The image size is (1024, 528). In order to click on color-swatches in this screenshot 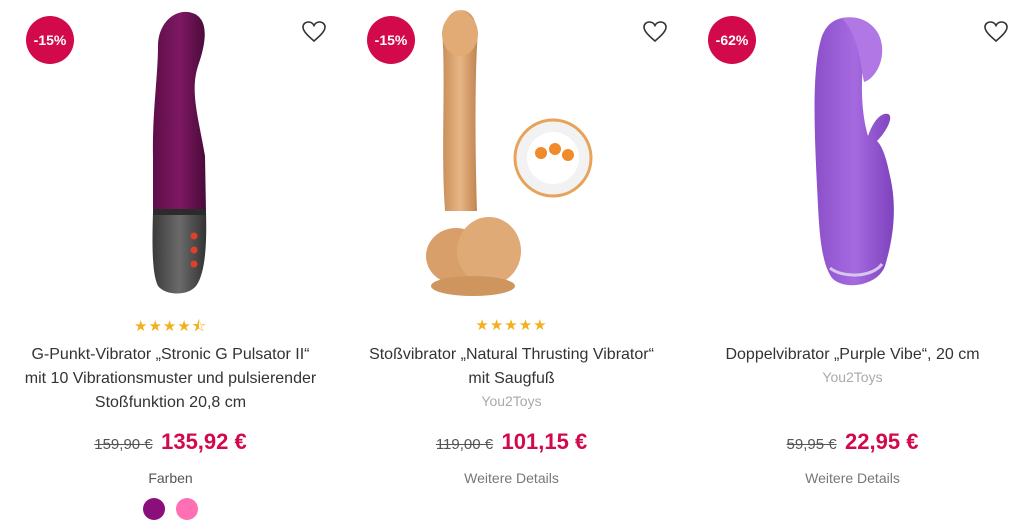, I will do `click(170, 511)`.